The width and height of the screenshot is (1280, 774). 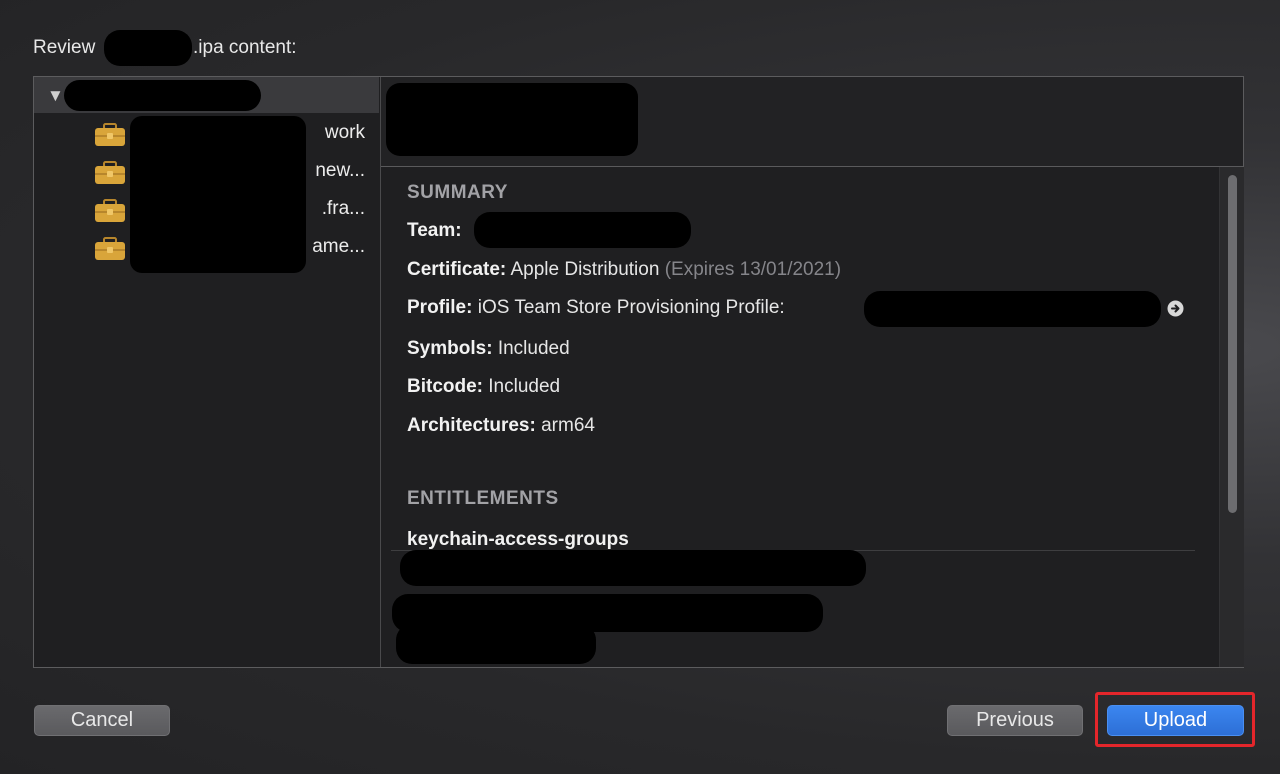 What do you see at coordinates (483, 387) in the screenshot?
I see `bitcode-row: Bitcode: Included` at bounding box center [483, 387].